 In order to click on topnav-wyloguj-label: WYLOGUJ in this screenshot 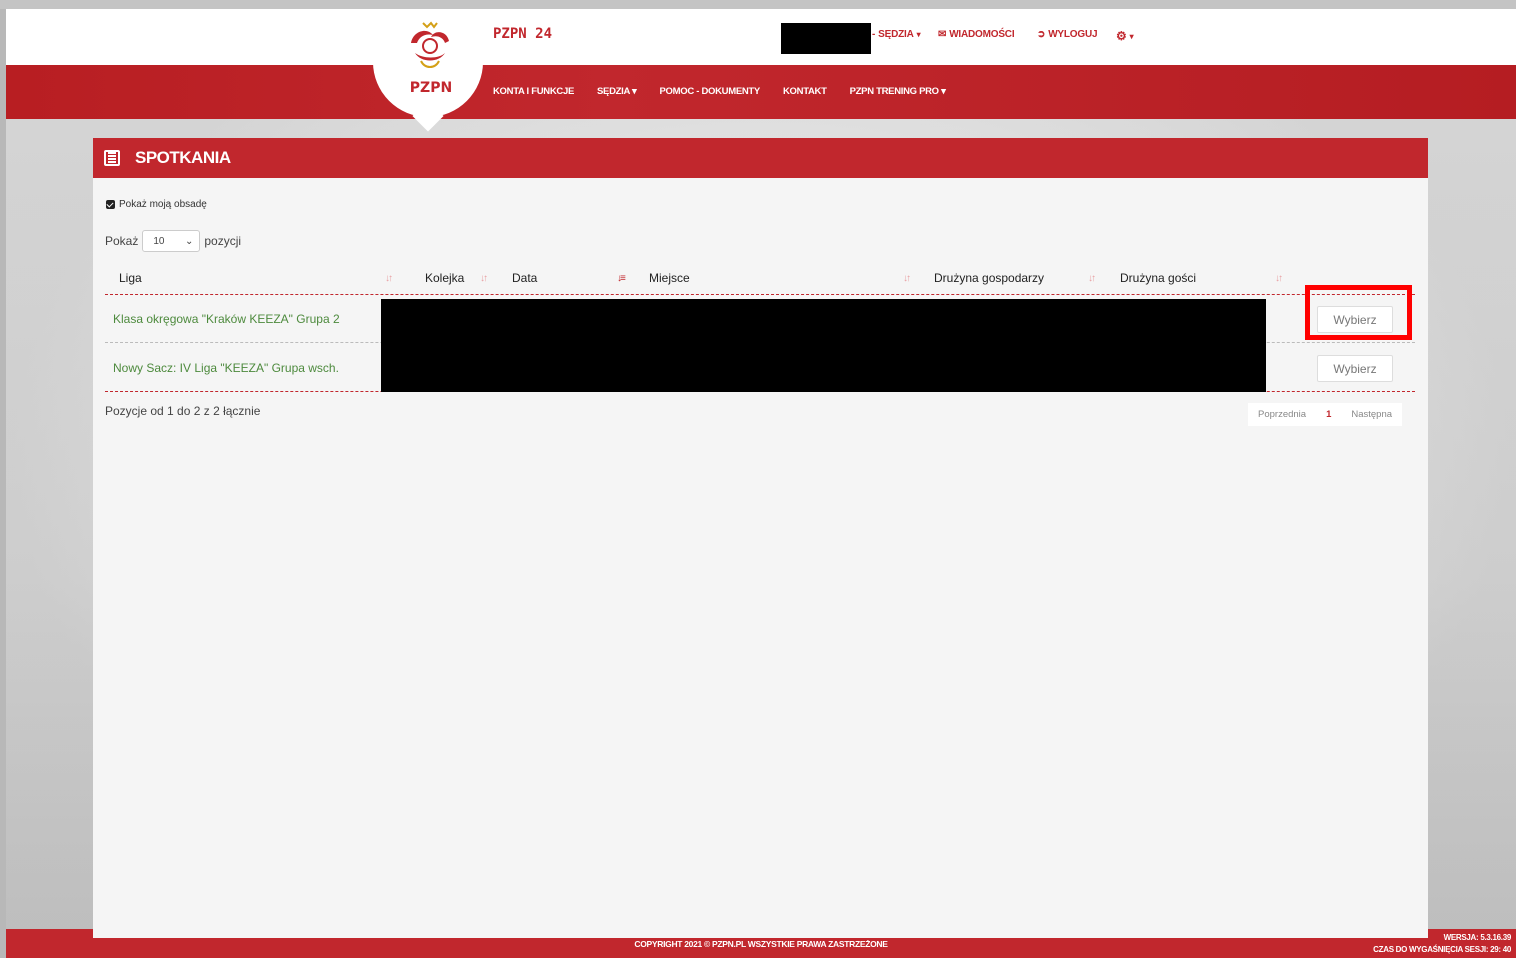, I will do `click(1073, 34)`.